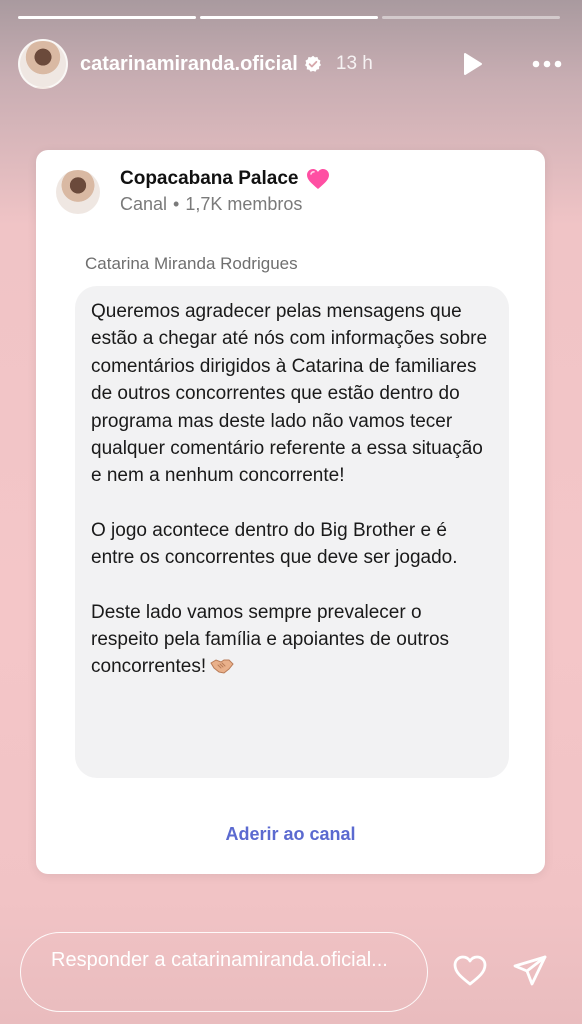  Describe the element at coordinates (290, 834) in the screenshot. I see `join-channel-button: Aderir ao canal` at that location.